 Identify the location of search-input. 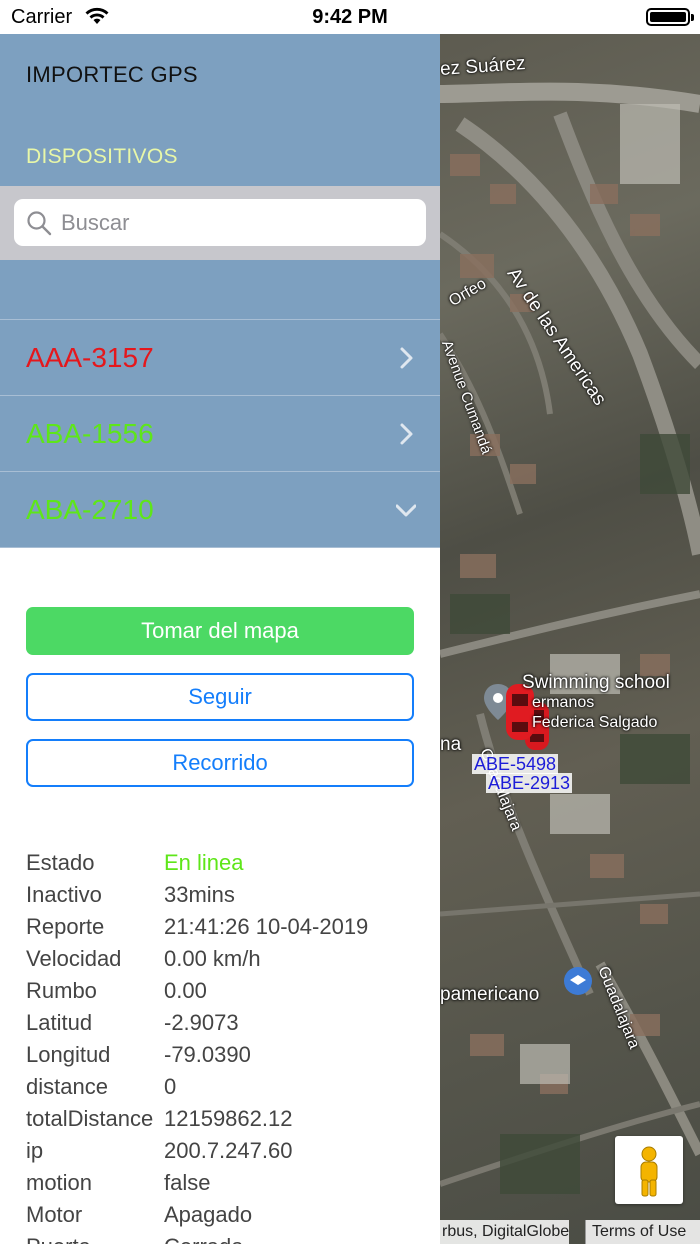
(236, 223).